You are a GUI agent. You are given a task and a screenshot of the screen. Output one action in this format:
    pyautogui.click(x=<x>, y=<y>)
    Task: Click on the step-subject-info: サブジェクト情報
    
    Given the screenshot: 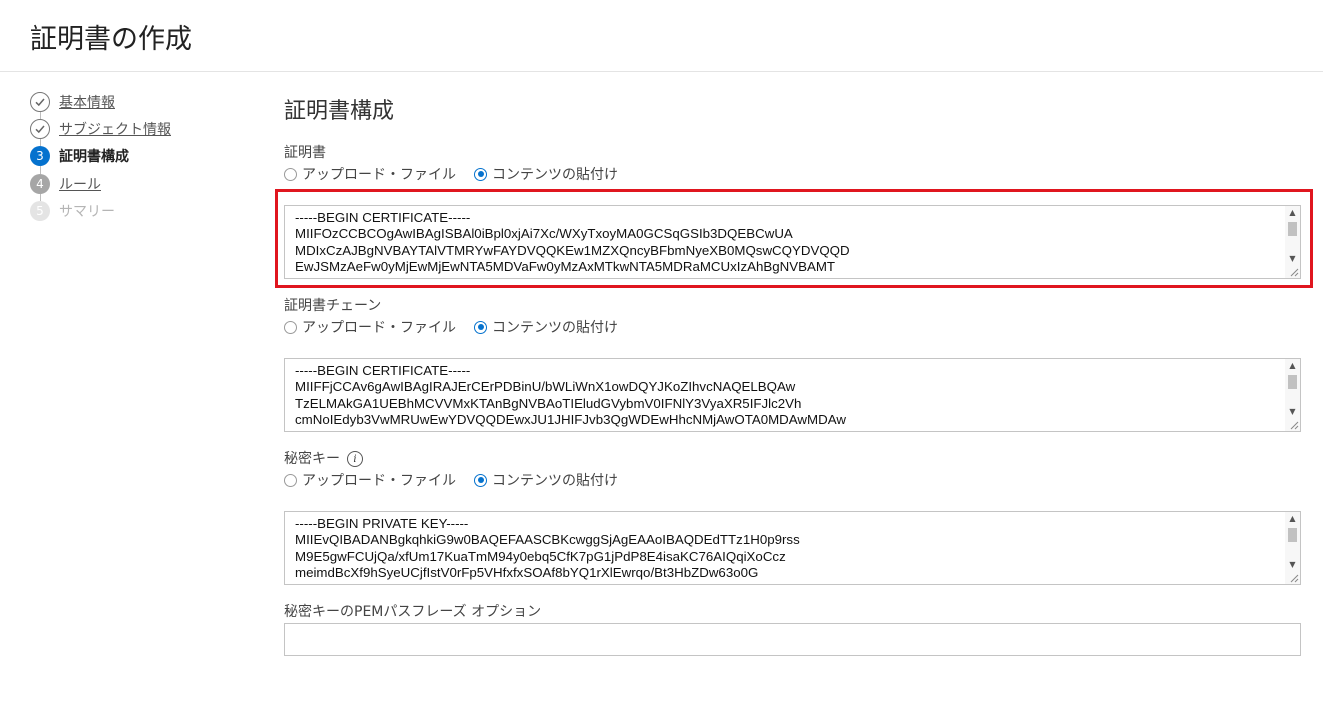 What is the action you would take?
    pyautogui.click(x=100, y=129)
    